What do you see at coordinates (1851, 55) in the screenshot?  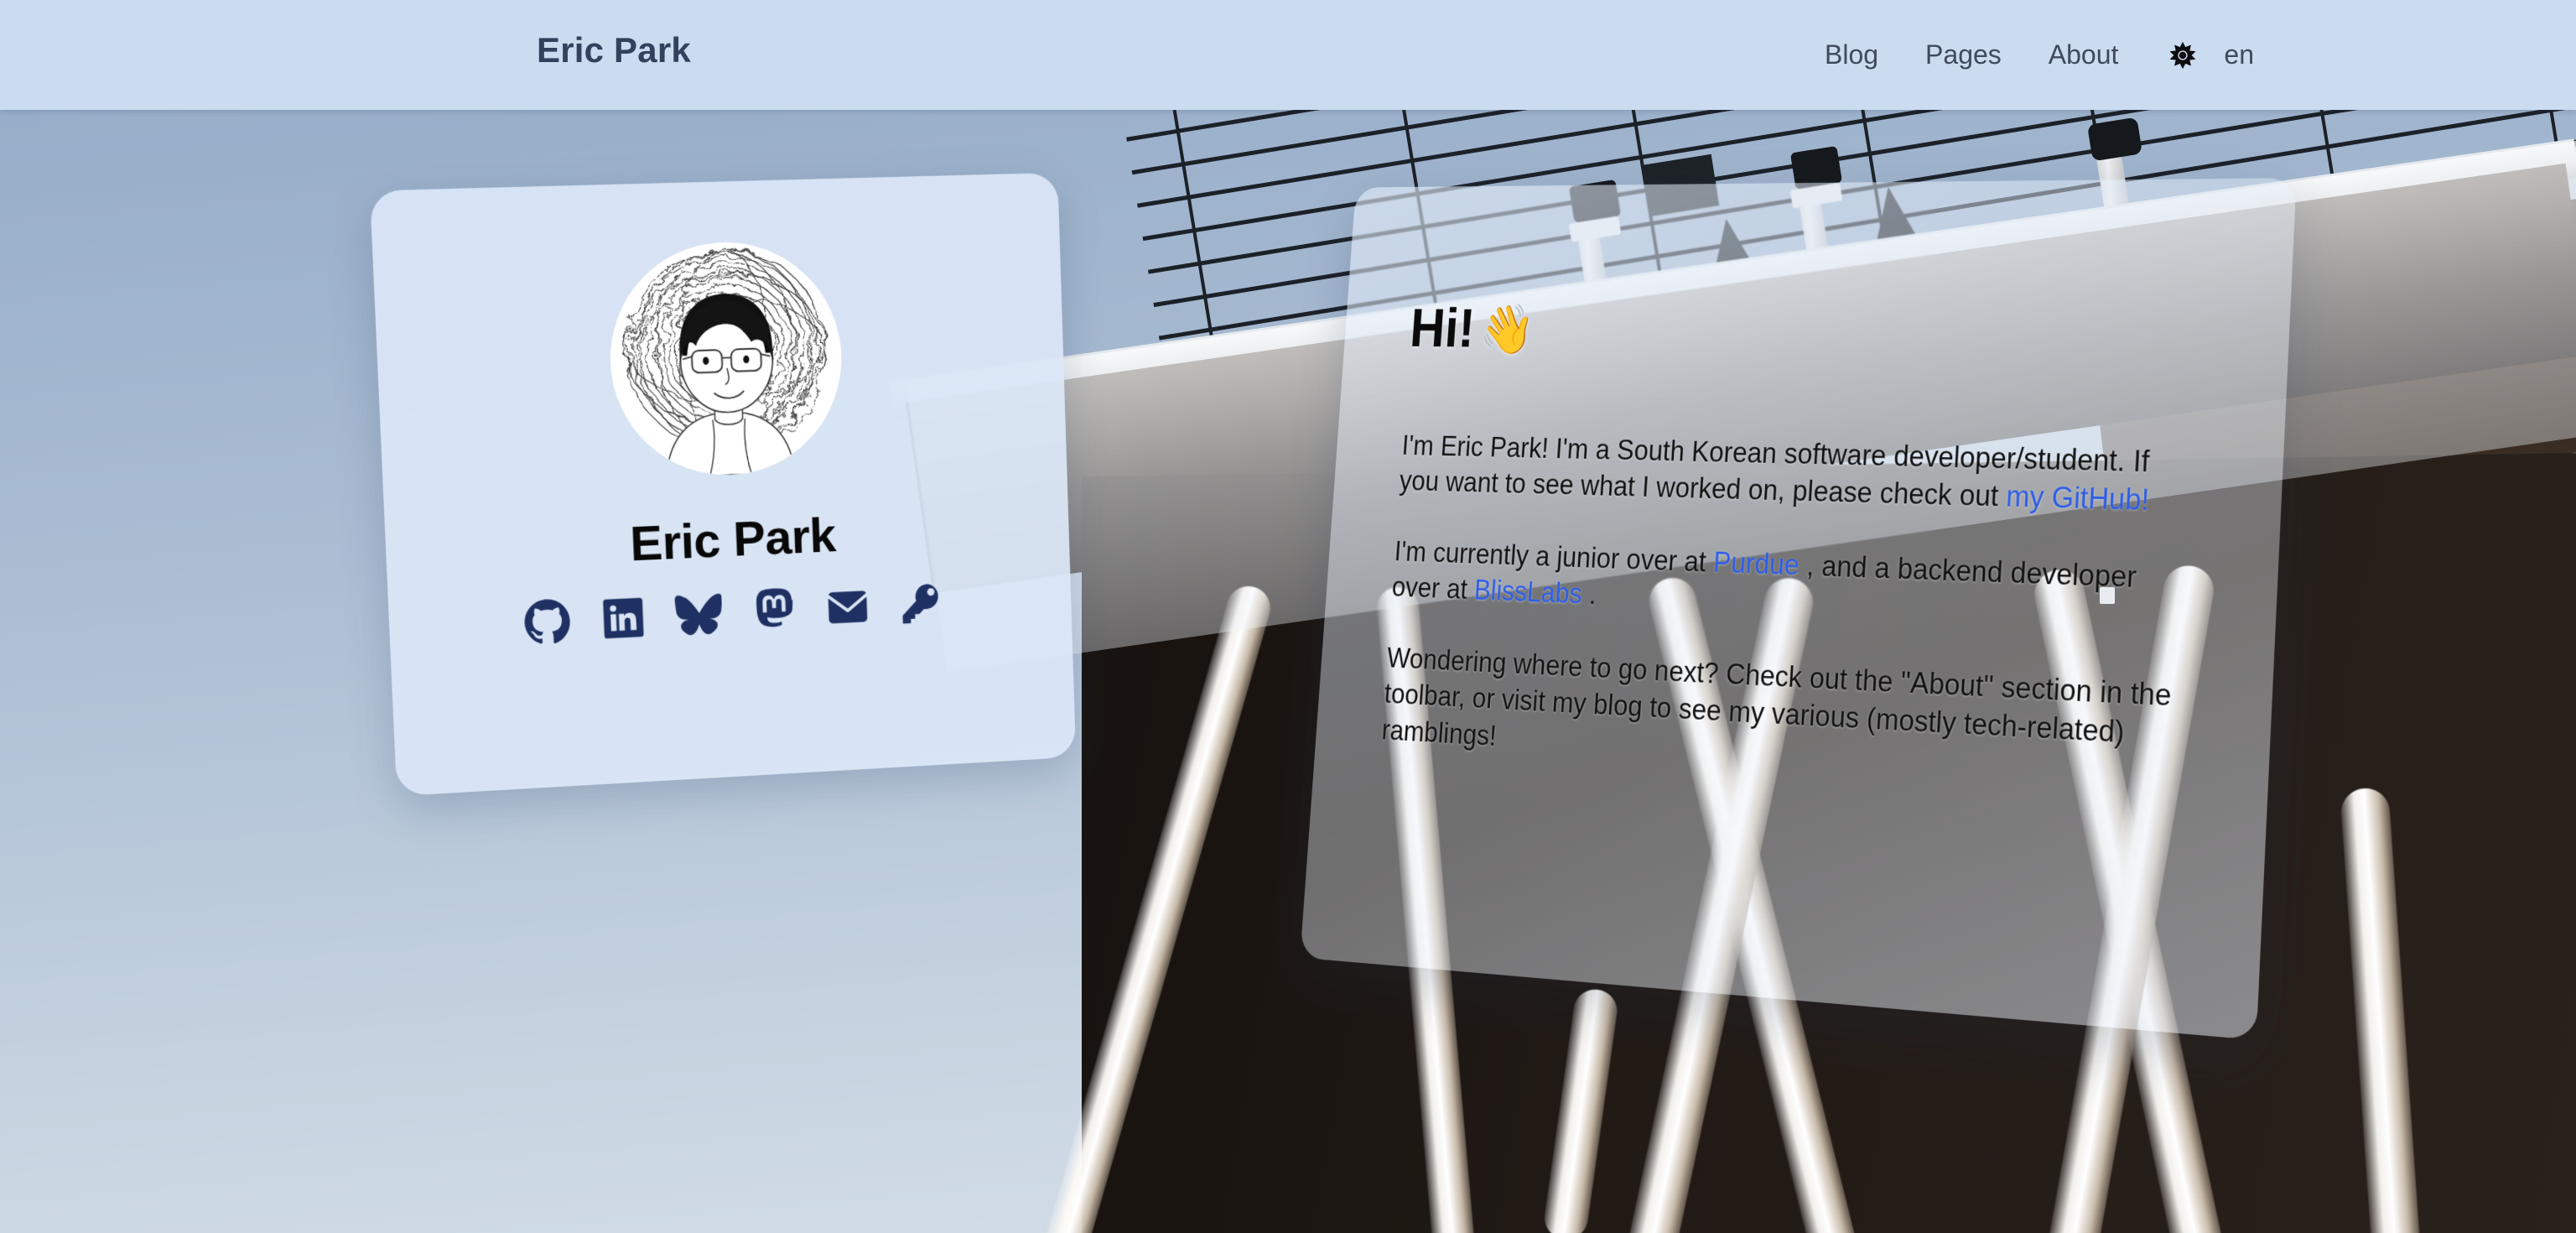 I see `nav-item-blog: Blog` at bounding box center [1851, 55].